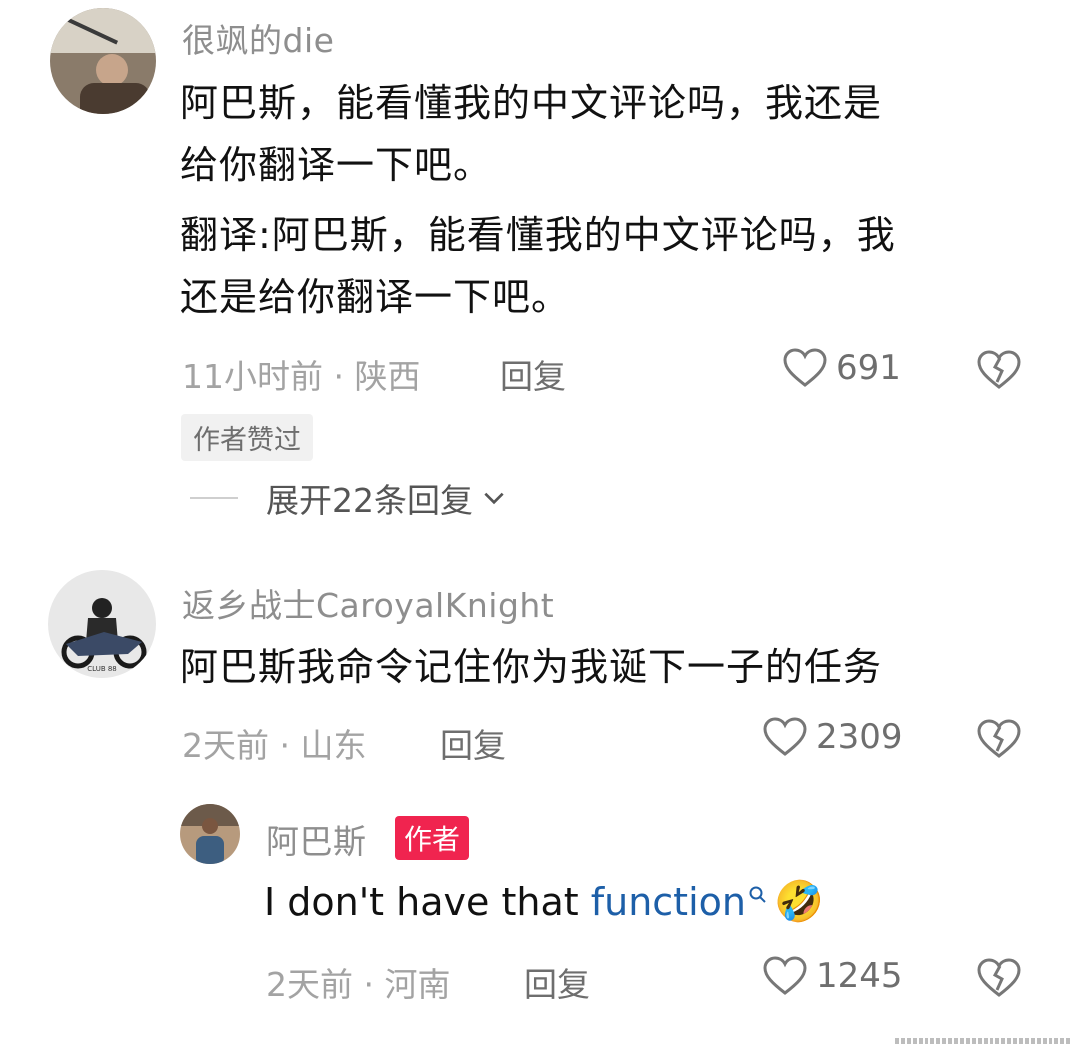 Image resolution: width=1079 pixels, height=1063 pixels. Describe the element at coordinates (368, 603) in the screenshot. I see `comment-username: 返乡战士CaroyalKnight` at that location.